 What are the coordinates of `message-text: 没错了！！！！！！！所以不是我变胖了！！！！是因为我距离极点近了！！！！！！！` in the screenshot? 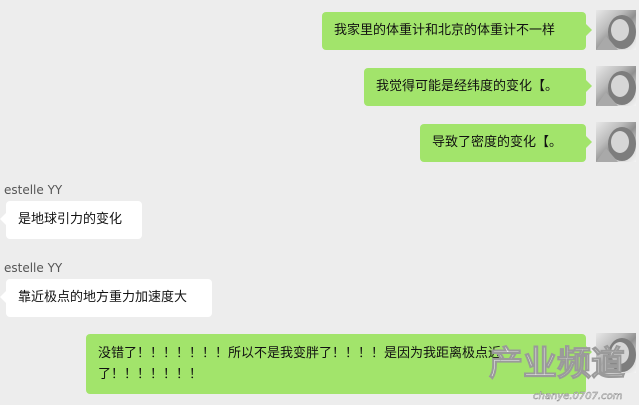 It's located at (300, 364).